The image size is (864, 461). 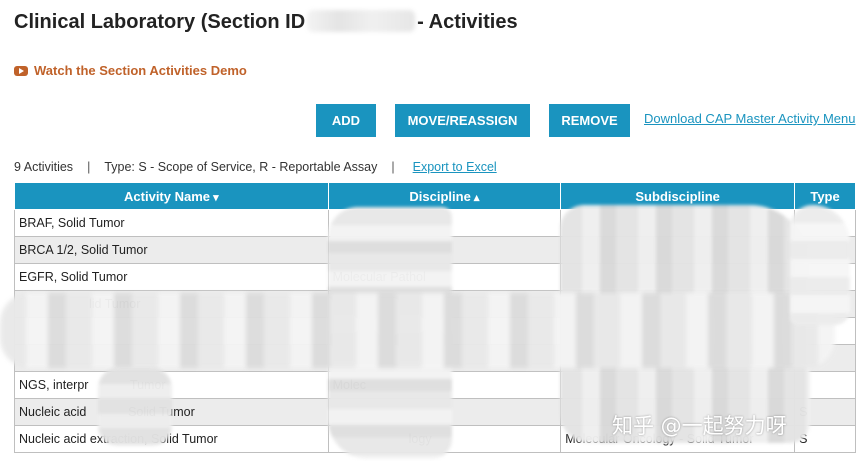 I want to click on download-cap-menu-link: Download CAP Master Activity Menu, so click(x=749, y=118).